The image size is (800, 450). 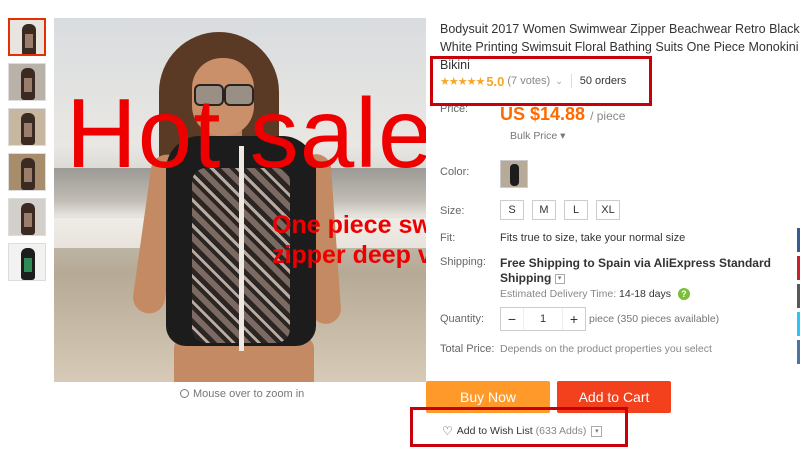 I want to click on product-price: US $14.88 / piece, so click(x=562, y=114).